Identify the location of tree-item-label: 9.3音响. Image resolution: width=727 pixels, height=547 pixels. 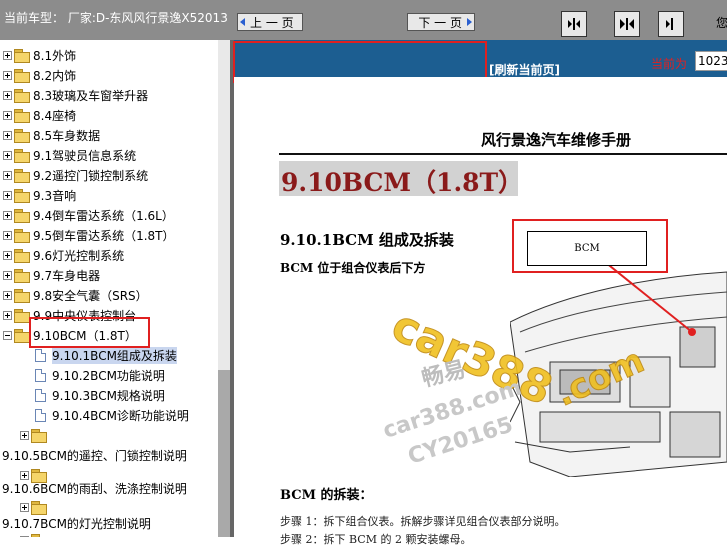
(55, 195).